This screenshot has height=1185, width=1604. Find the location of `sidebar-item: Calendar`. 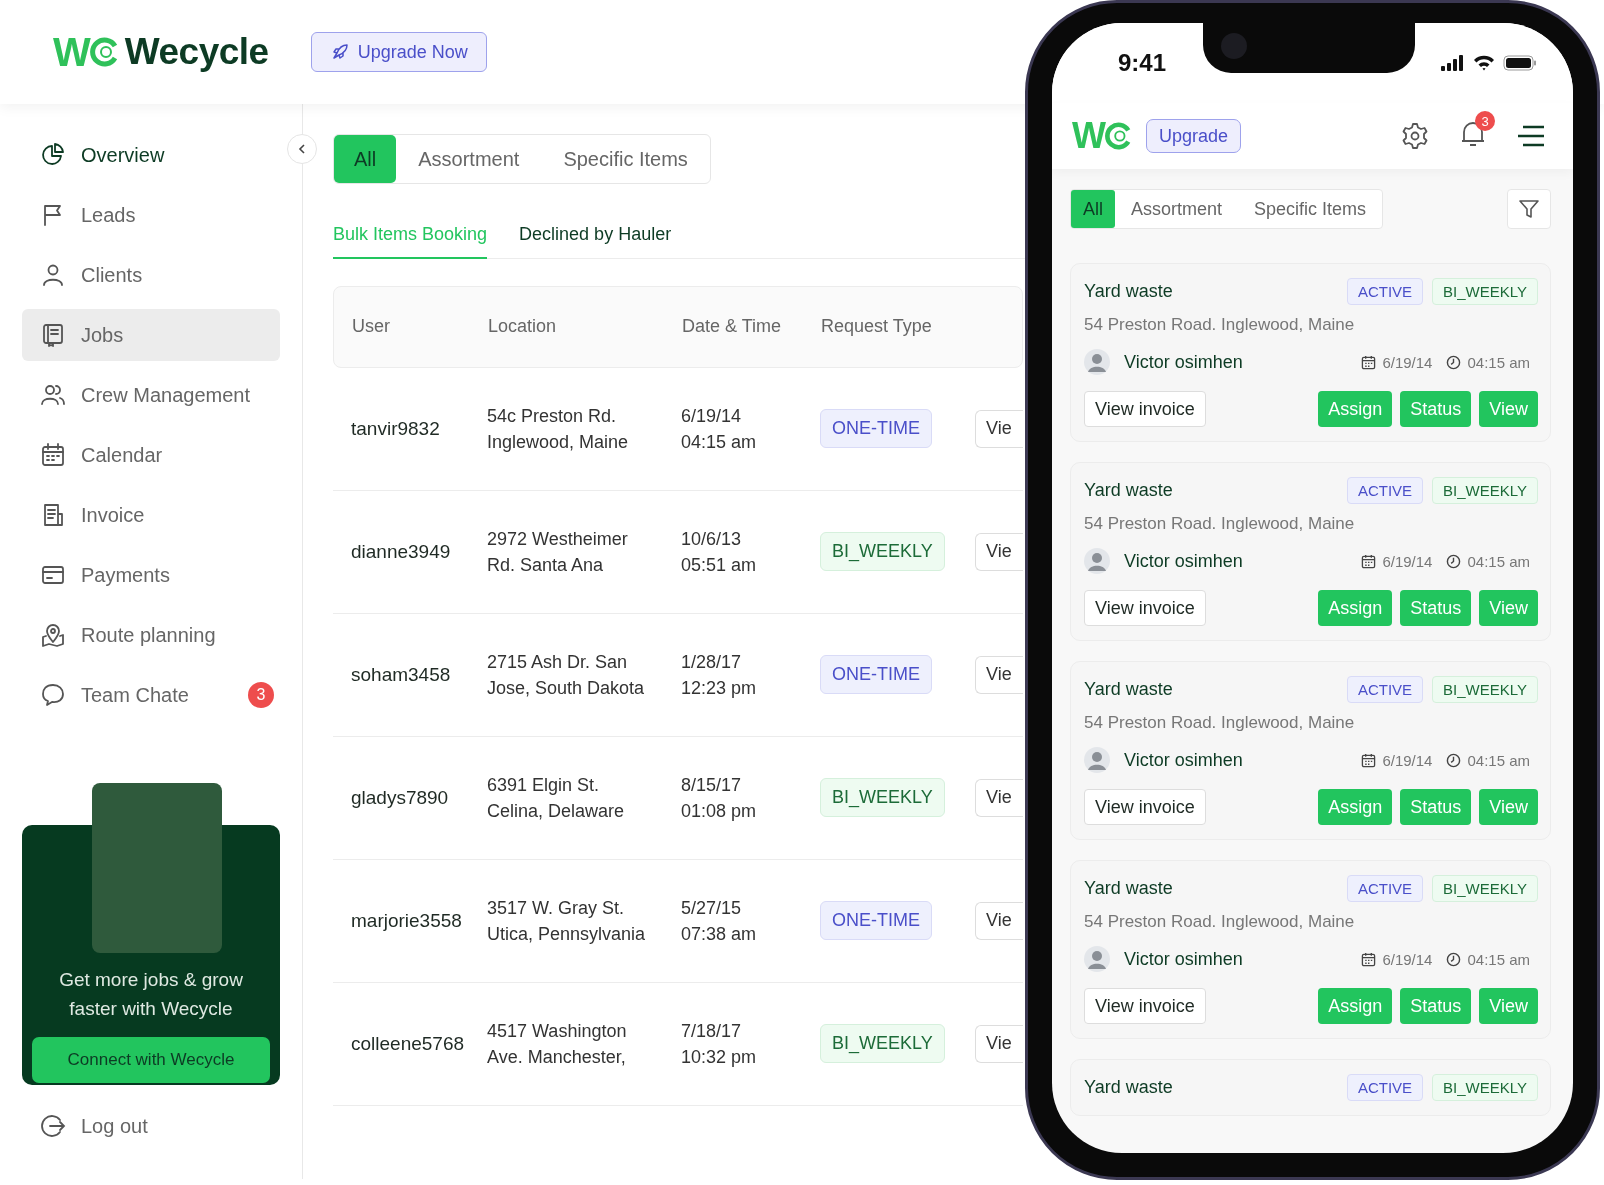

sidebar-item: Calendar is located at coordinates (151, 455).